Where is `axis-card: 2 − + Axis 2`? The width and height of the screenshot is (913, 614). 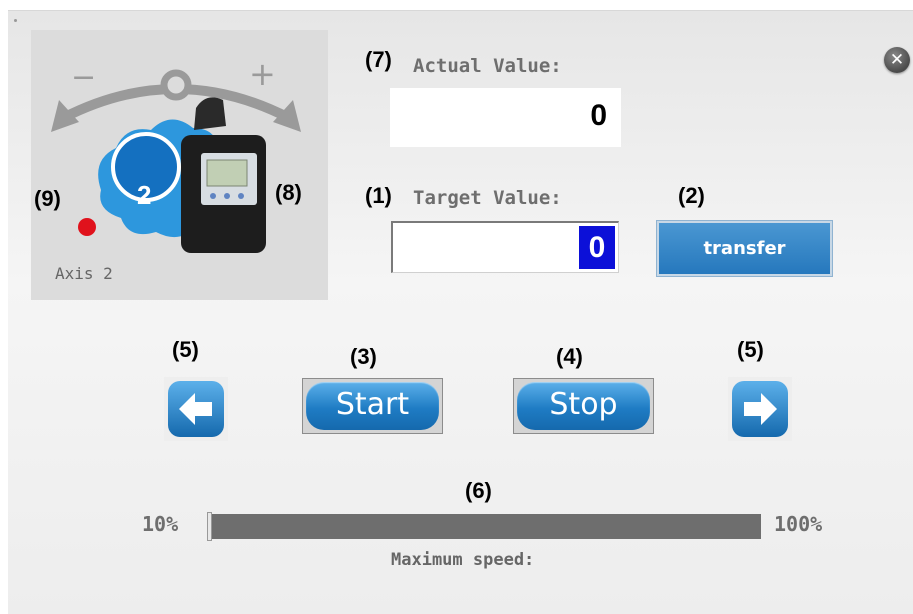 axis-card: 2 − + Axis 2 is located at coordinates (179, 165).